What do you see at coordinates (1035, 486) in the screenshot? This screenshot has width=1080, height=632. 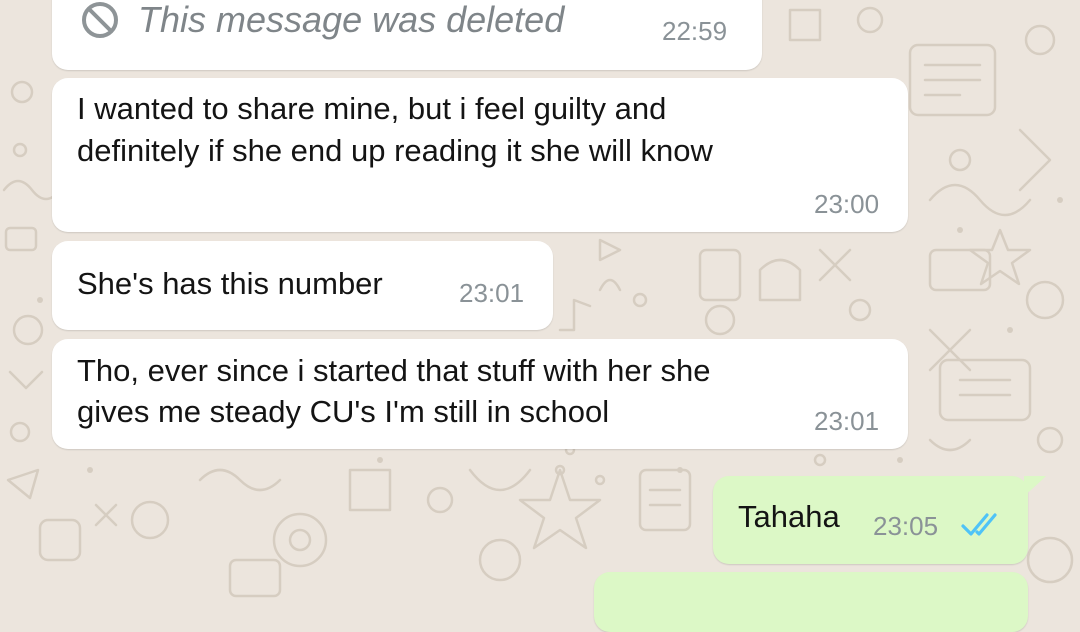 I see `bubble-tail` at bounding box center [1035, 486].